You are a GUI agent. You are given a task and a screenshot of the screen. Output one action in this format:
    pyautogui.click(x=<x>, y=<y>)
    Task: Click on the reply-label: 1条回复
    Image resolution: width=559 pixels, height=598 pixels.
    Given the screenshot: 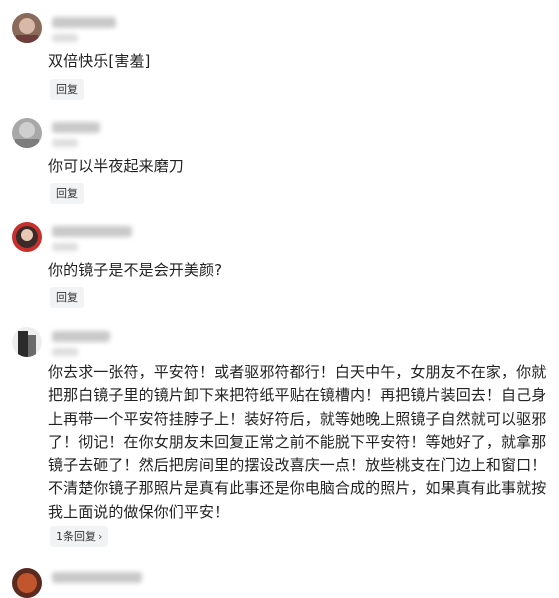 What is the action you would take?
    pyautogui.click(x=76, y=536)
    